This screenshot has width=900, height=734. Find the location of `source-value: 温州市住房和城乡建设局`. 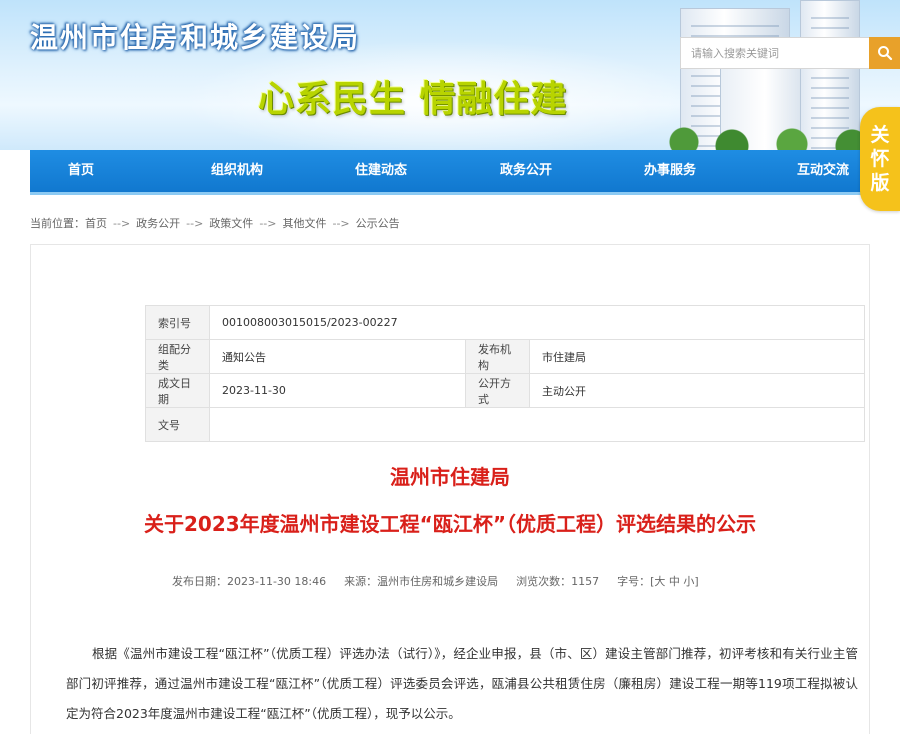

source-value: 温州市住房和城乡建设局 is located at coordinates (438, 581).